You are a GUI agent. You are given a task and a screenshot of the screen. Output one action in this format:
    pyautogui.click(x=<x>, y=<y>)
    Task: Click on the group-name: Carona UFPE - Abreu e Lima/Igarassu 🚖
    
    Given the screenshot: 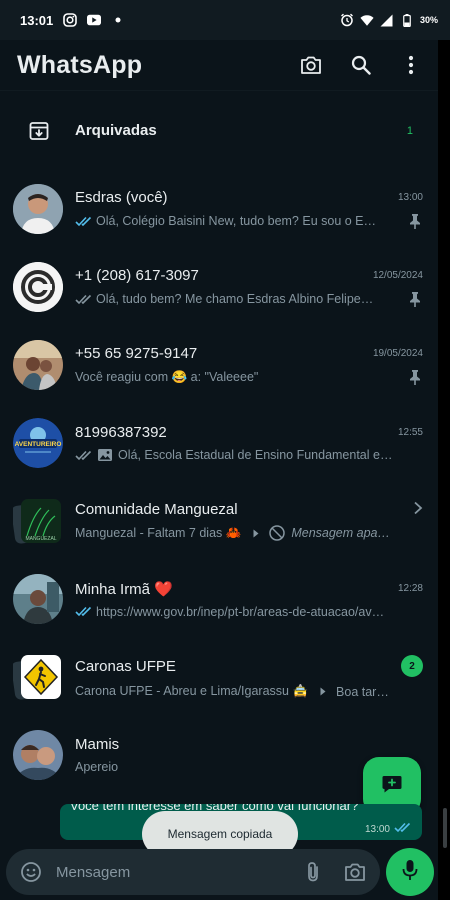 What is the action you would take?
    pyautogui.click(x=192, y=691)
    